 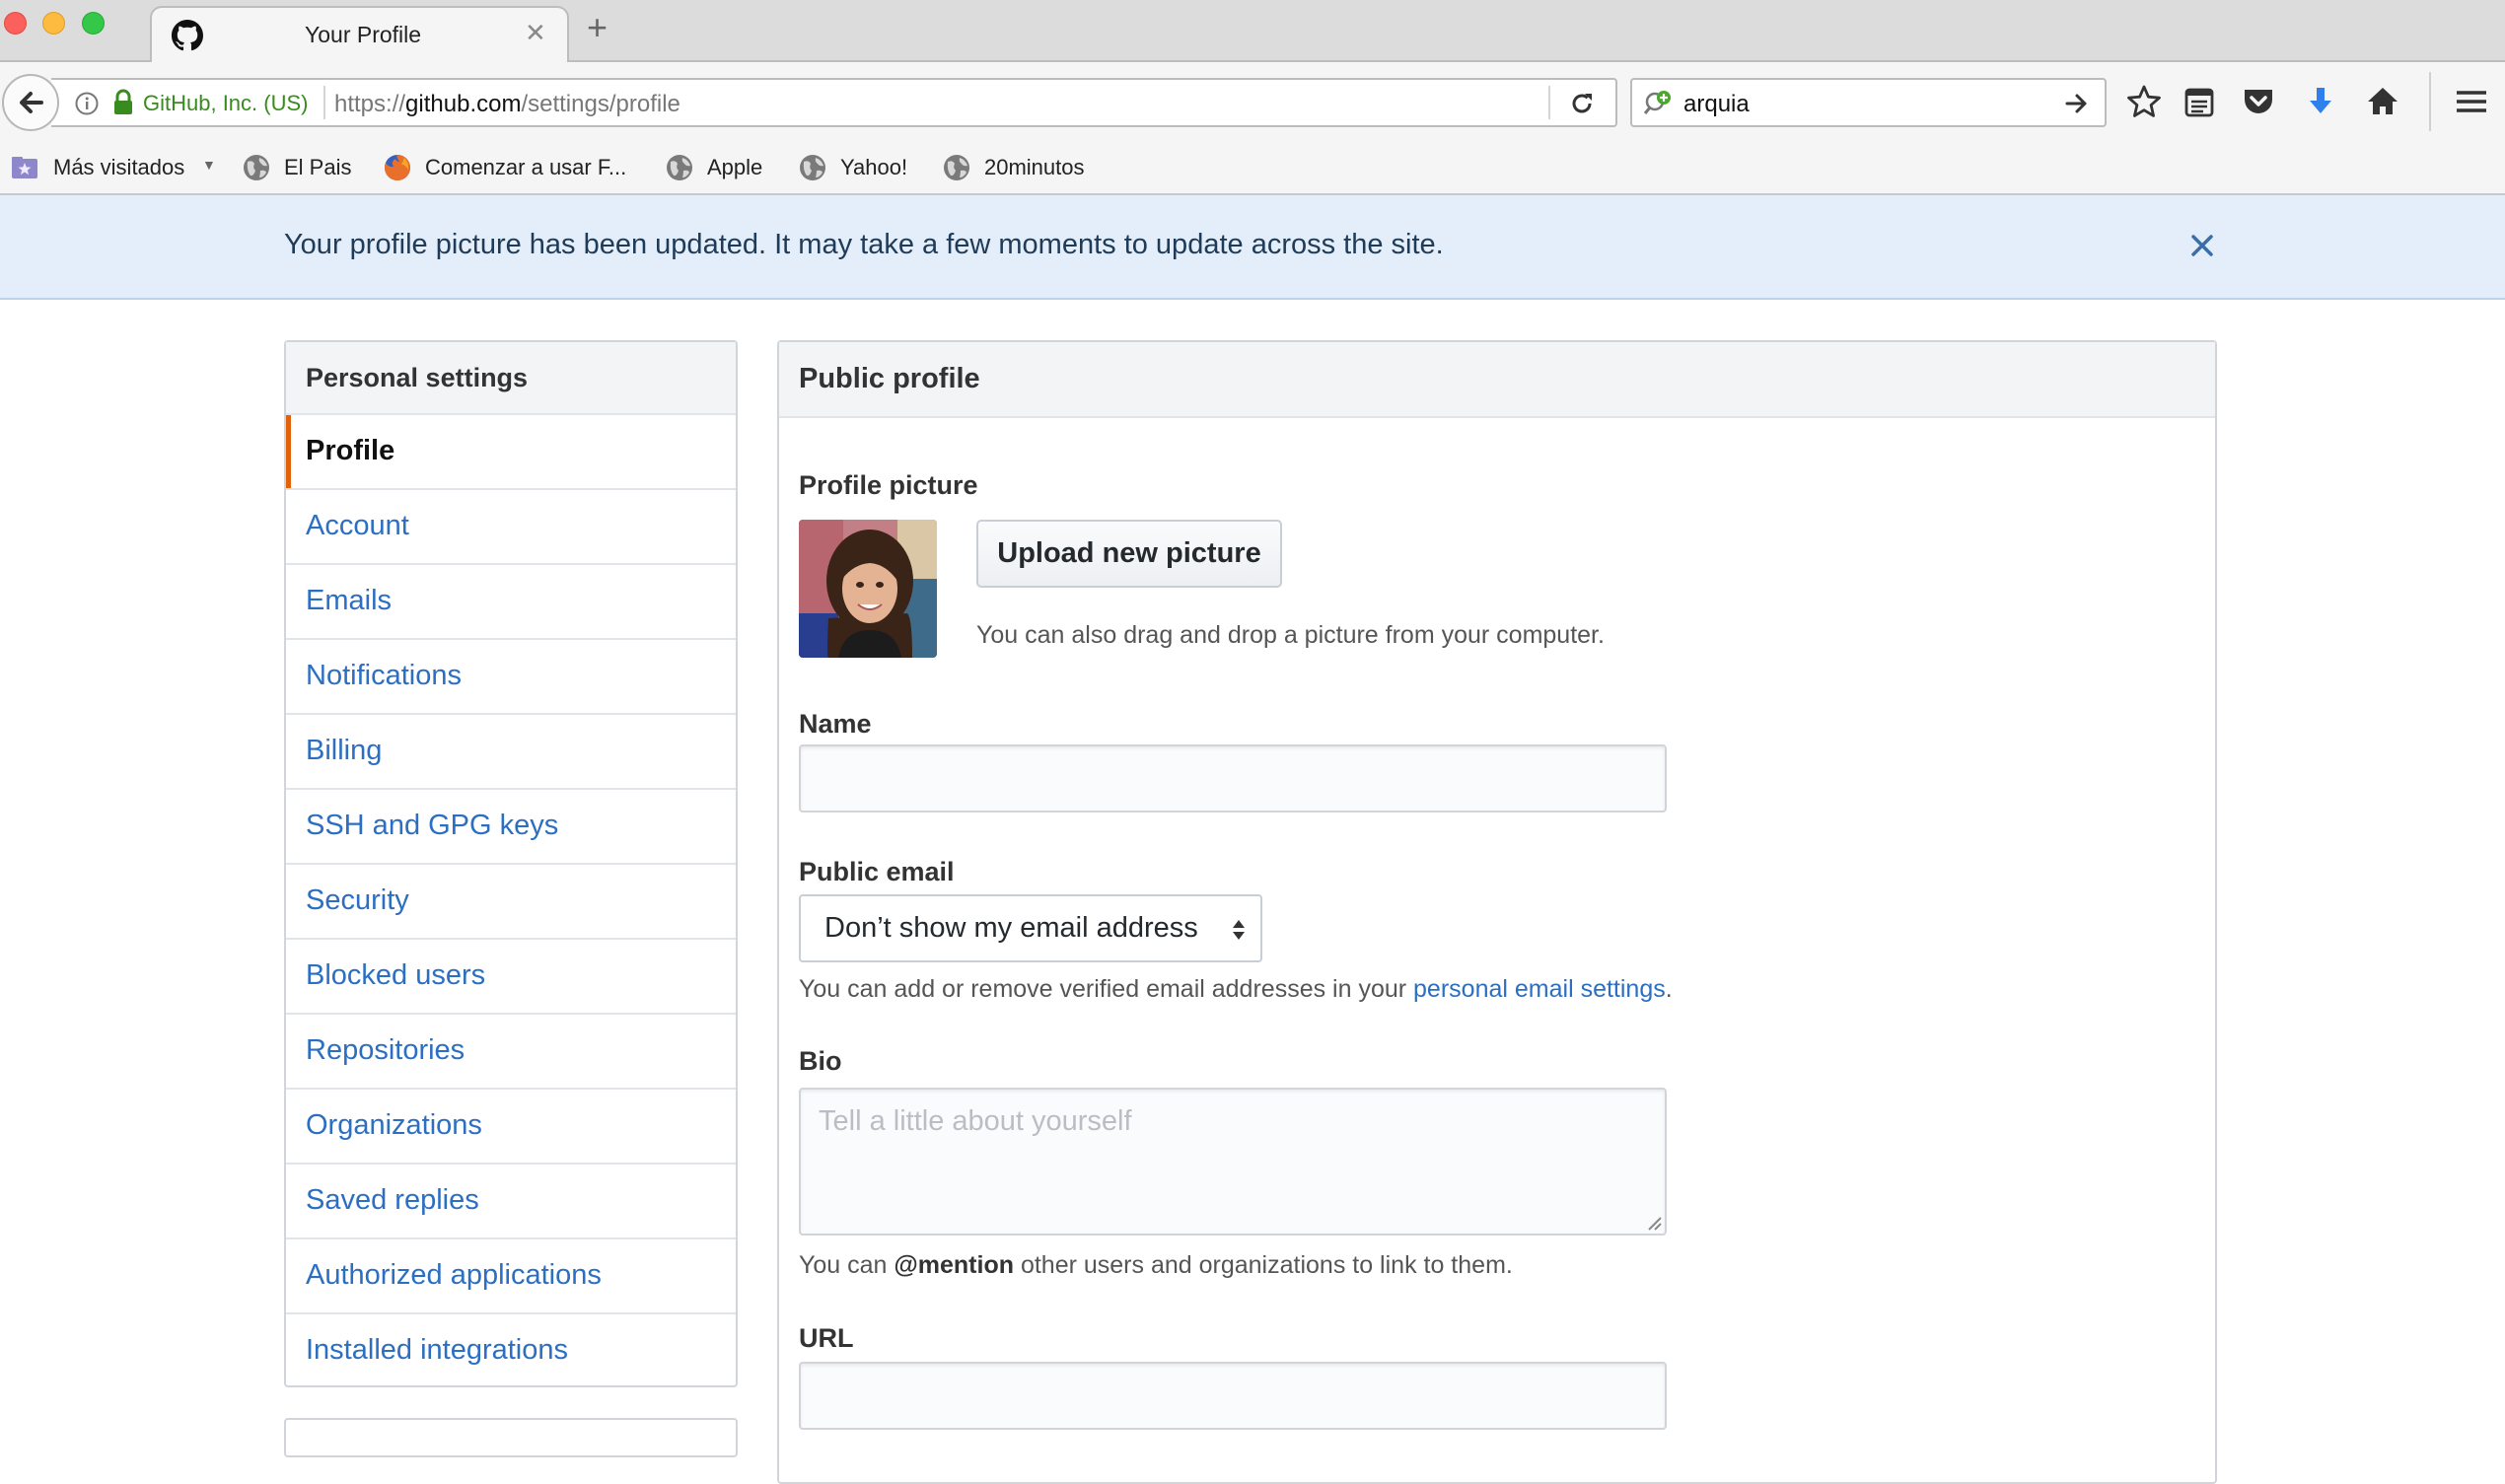 I want to click on search-engine-add-icon, so click(x=1657, y=102).